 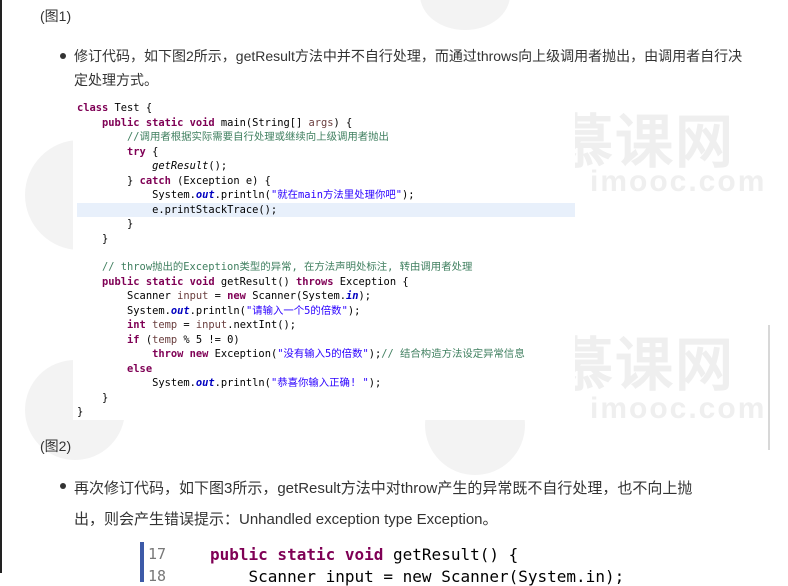 What do you see at coordinates (56, 446) in the screenshot?
I see `figure-2-caption: (图2)` at bounding box center [56, 446].